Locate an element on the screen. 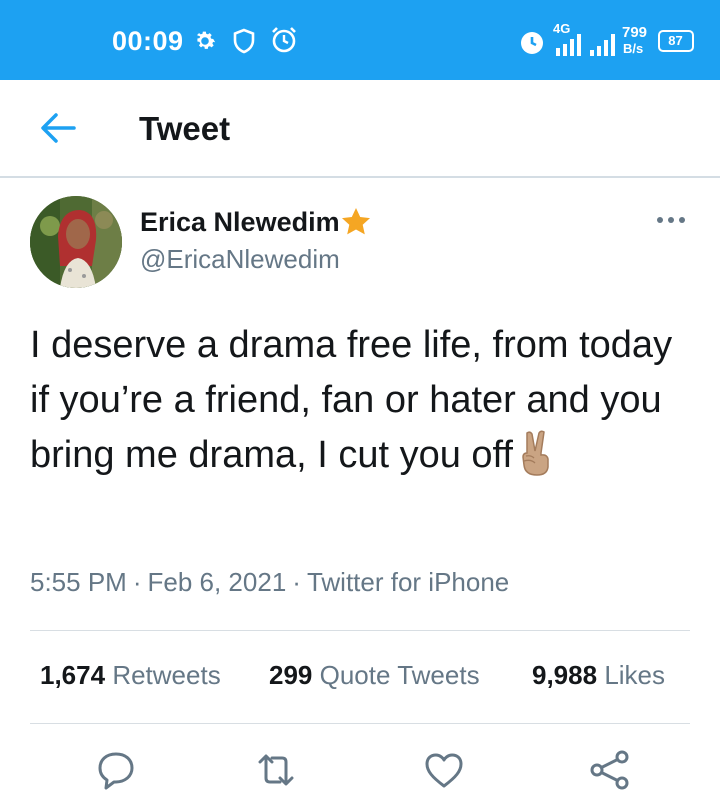 Image resolution: width=720 pixels, height=800 pixels. shield-icon is located at coordinates (244, 41).